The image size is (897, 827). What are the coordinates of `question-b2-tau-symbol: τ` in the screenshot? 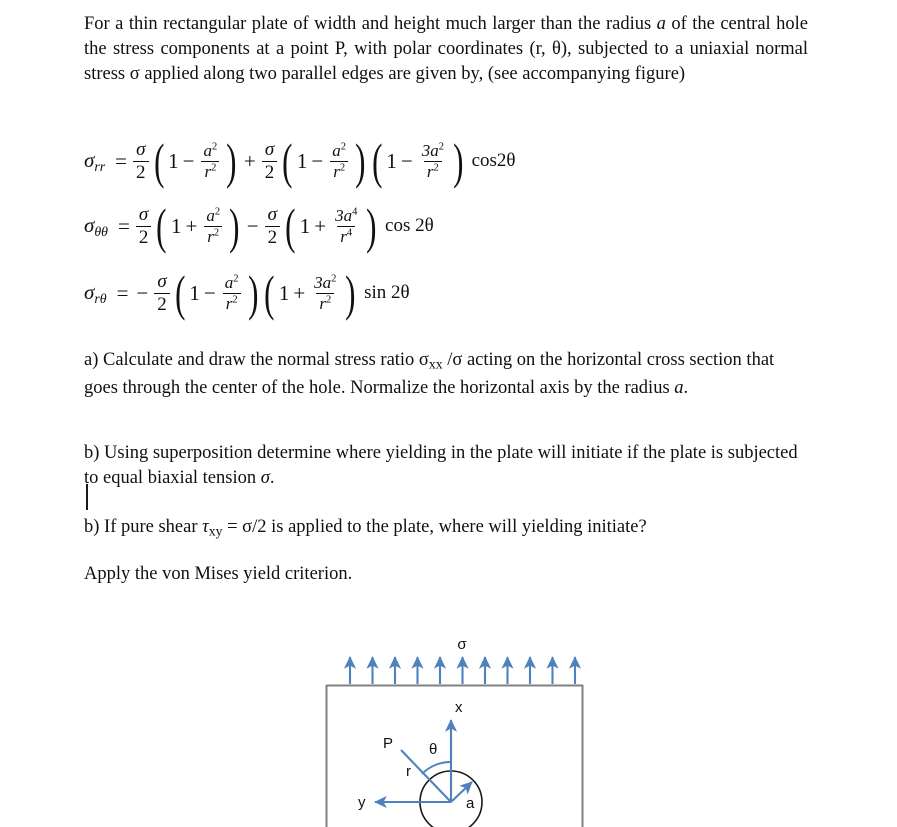 It's located at (205, 527).